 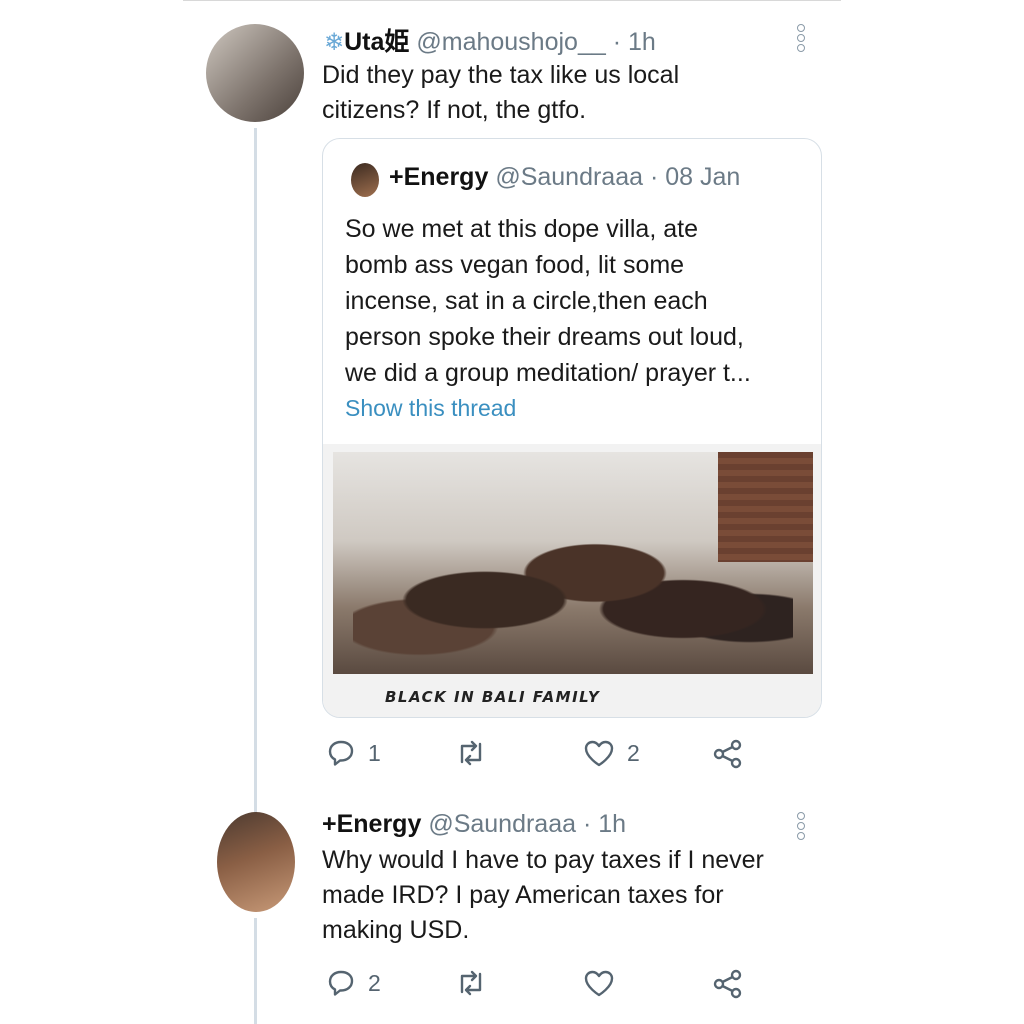 What do you see at coordinates (376, 42) in the screenshot?
I see `tweet1-display-name: Uta姫` at bounding box center [376, 42].